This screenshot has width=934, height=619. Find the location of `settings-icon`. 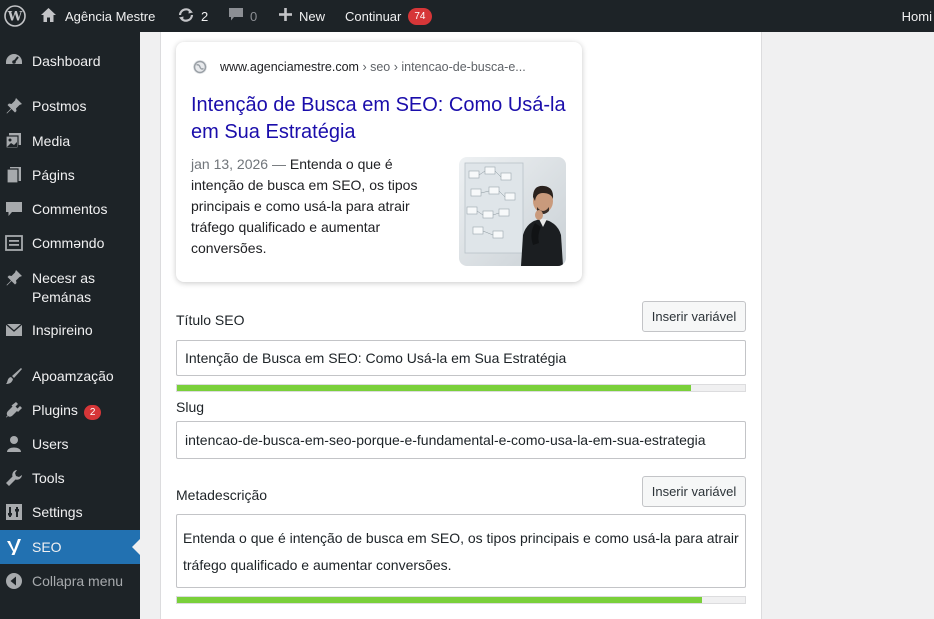

settings-icon is located at coordinates (14, 512).